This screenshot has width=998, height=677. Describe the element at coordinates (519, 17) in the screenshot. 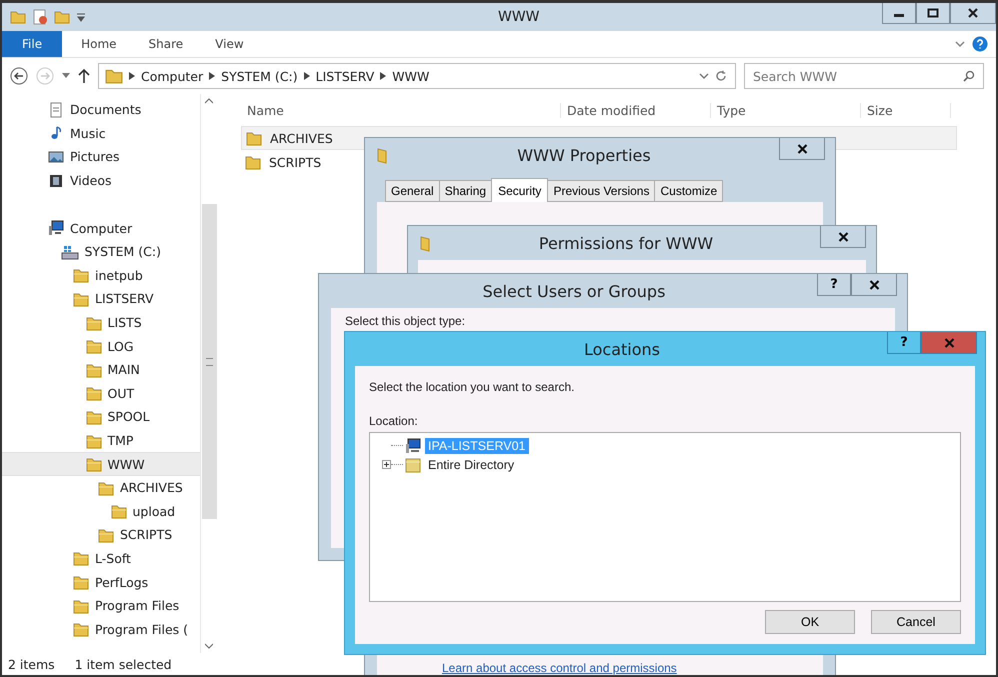

I see `window-title: WWW` at that location.